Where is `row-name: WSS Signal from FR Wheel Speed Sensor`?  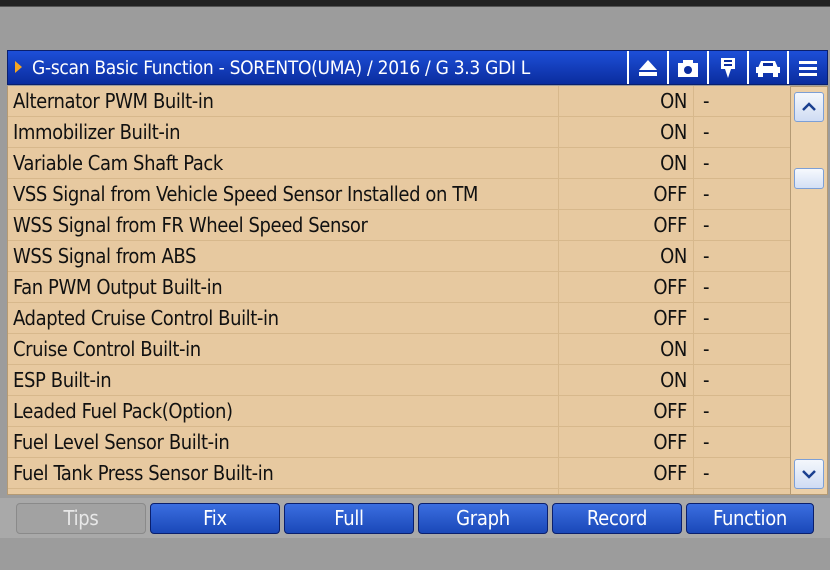
row-name: WSS Signal from FR Wheel Speed Sensor is located at coordinates (190, 225).